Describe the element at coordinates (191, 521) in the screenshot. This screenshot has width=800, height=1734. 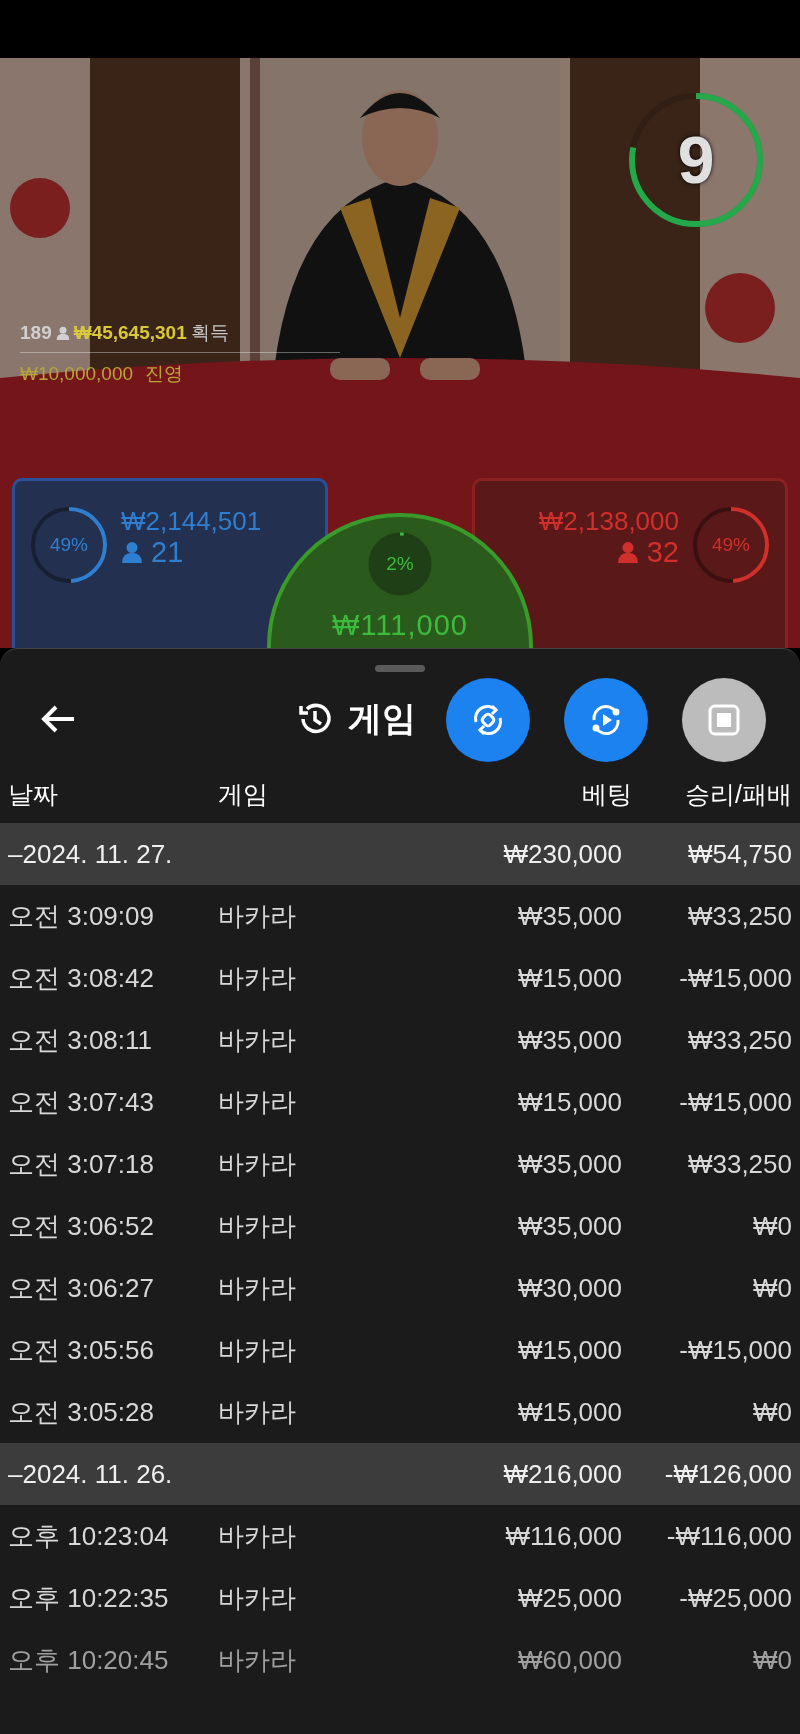
I see `bet-amount: ₩2,144,501` at that location.